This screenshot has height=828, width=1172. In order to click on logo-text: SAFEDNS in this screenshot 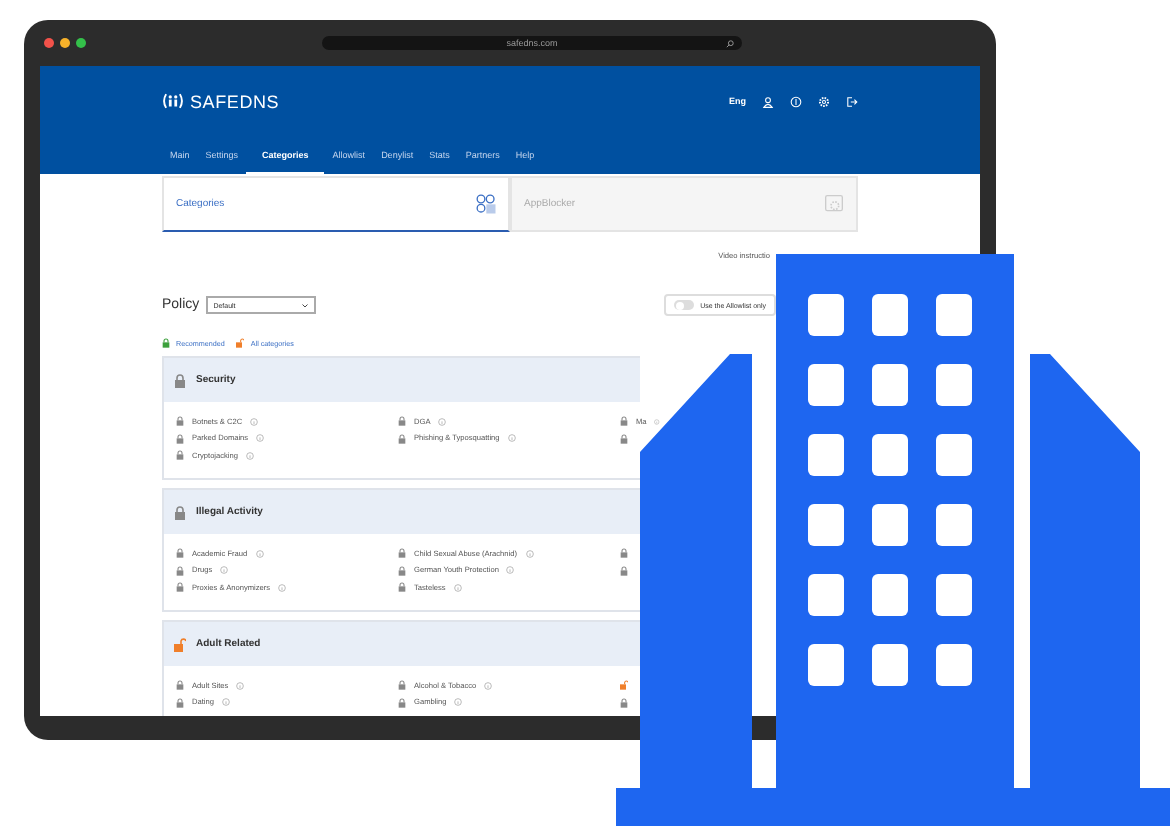, I will do `click(235, 101)`.